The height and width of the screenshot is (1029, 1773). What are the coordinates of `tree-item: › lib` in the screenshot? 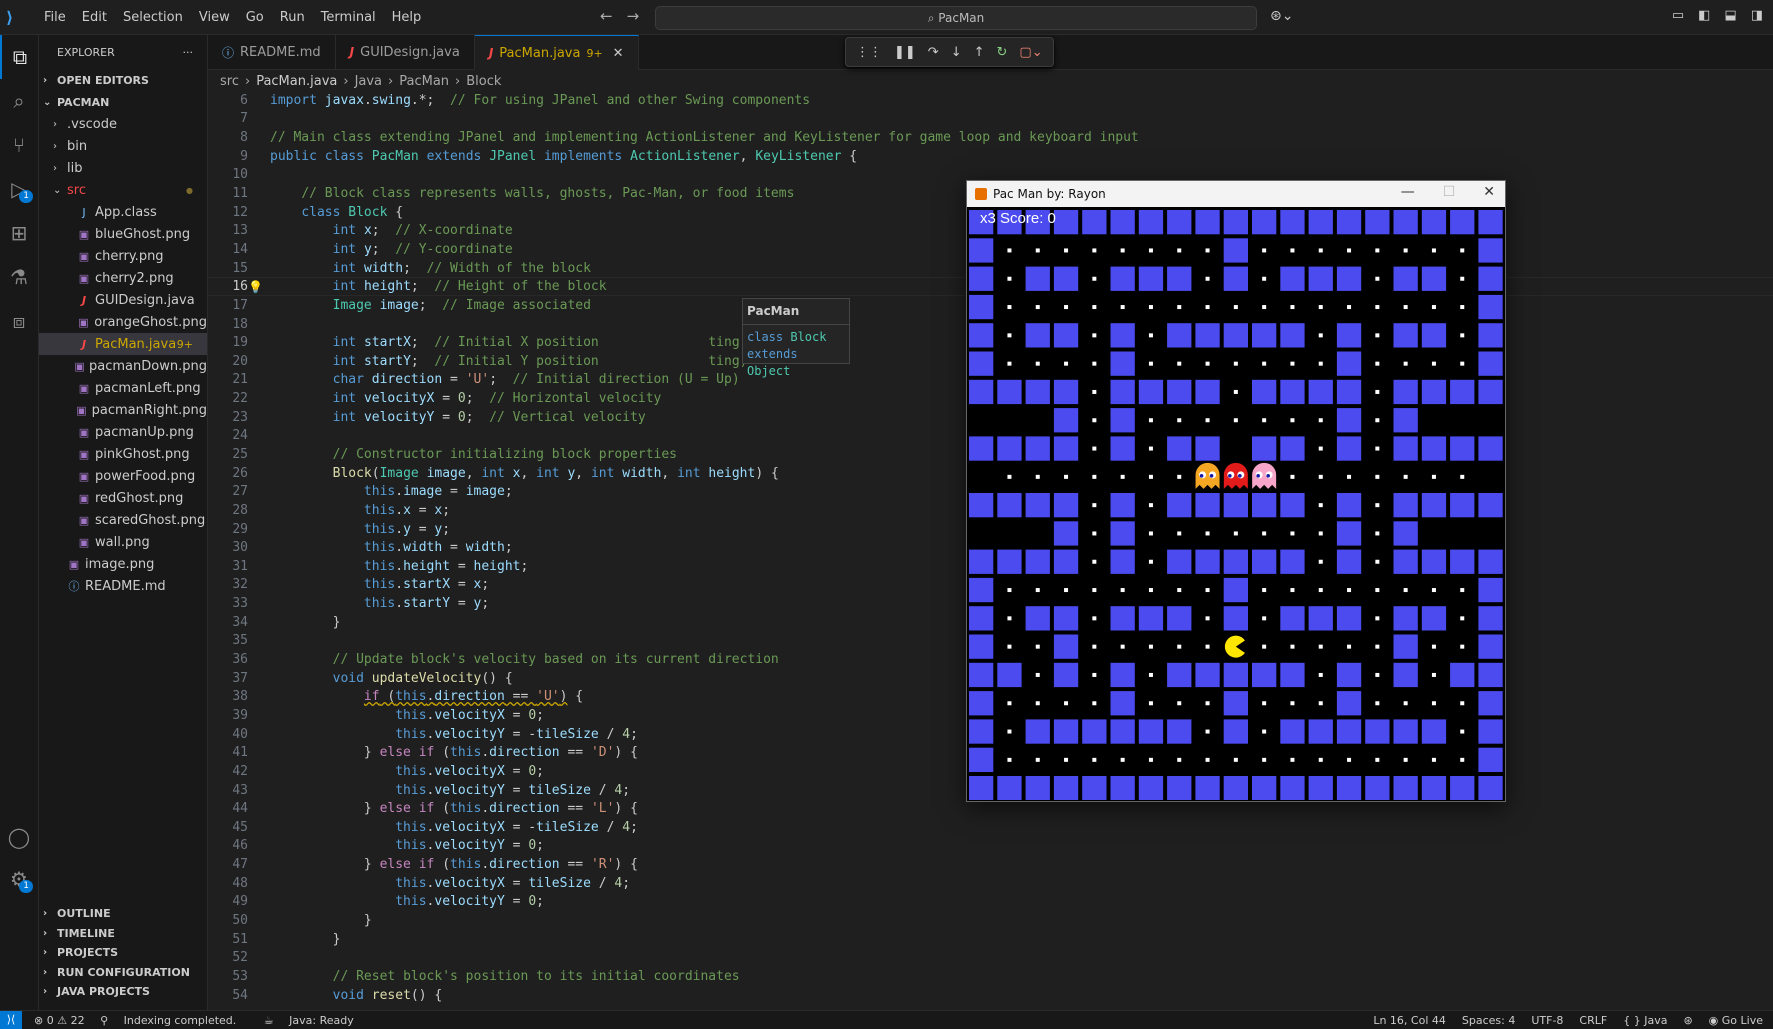 It's located at (123, 168).